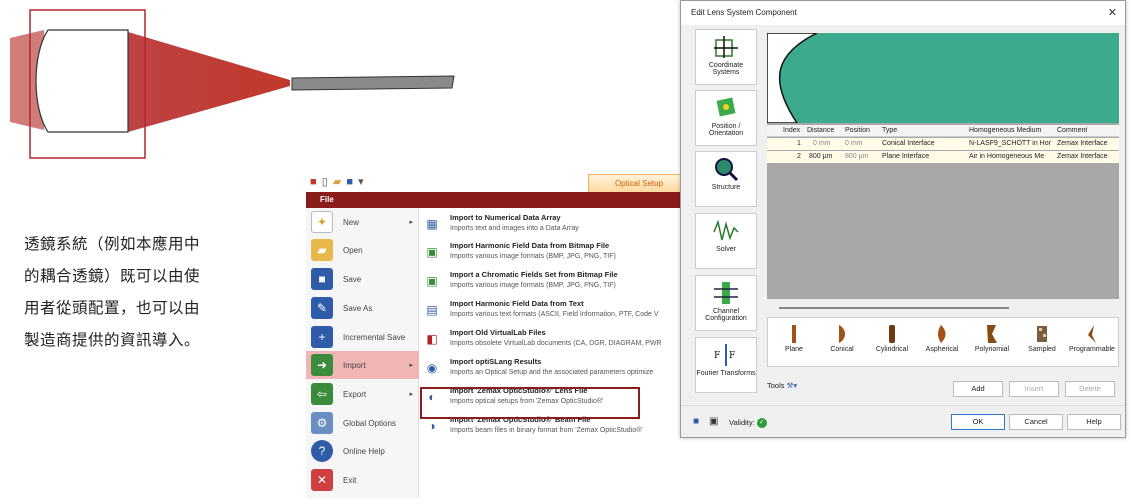 This screenshot has width=1132, height=504. What do you see at coordinates (978, 389) in the screenshot?
I see `add-button: Add` at bounding box center [978, 389].